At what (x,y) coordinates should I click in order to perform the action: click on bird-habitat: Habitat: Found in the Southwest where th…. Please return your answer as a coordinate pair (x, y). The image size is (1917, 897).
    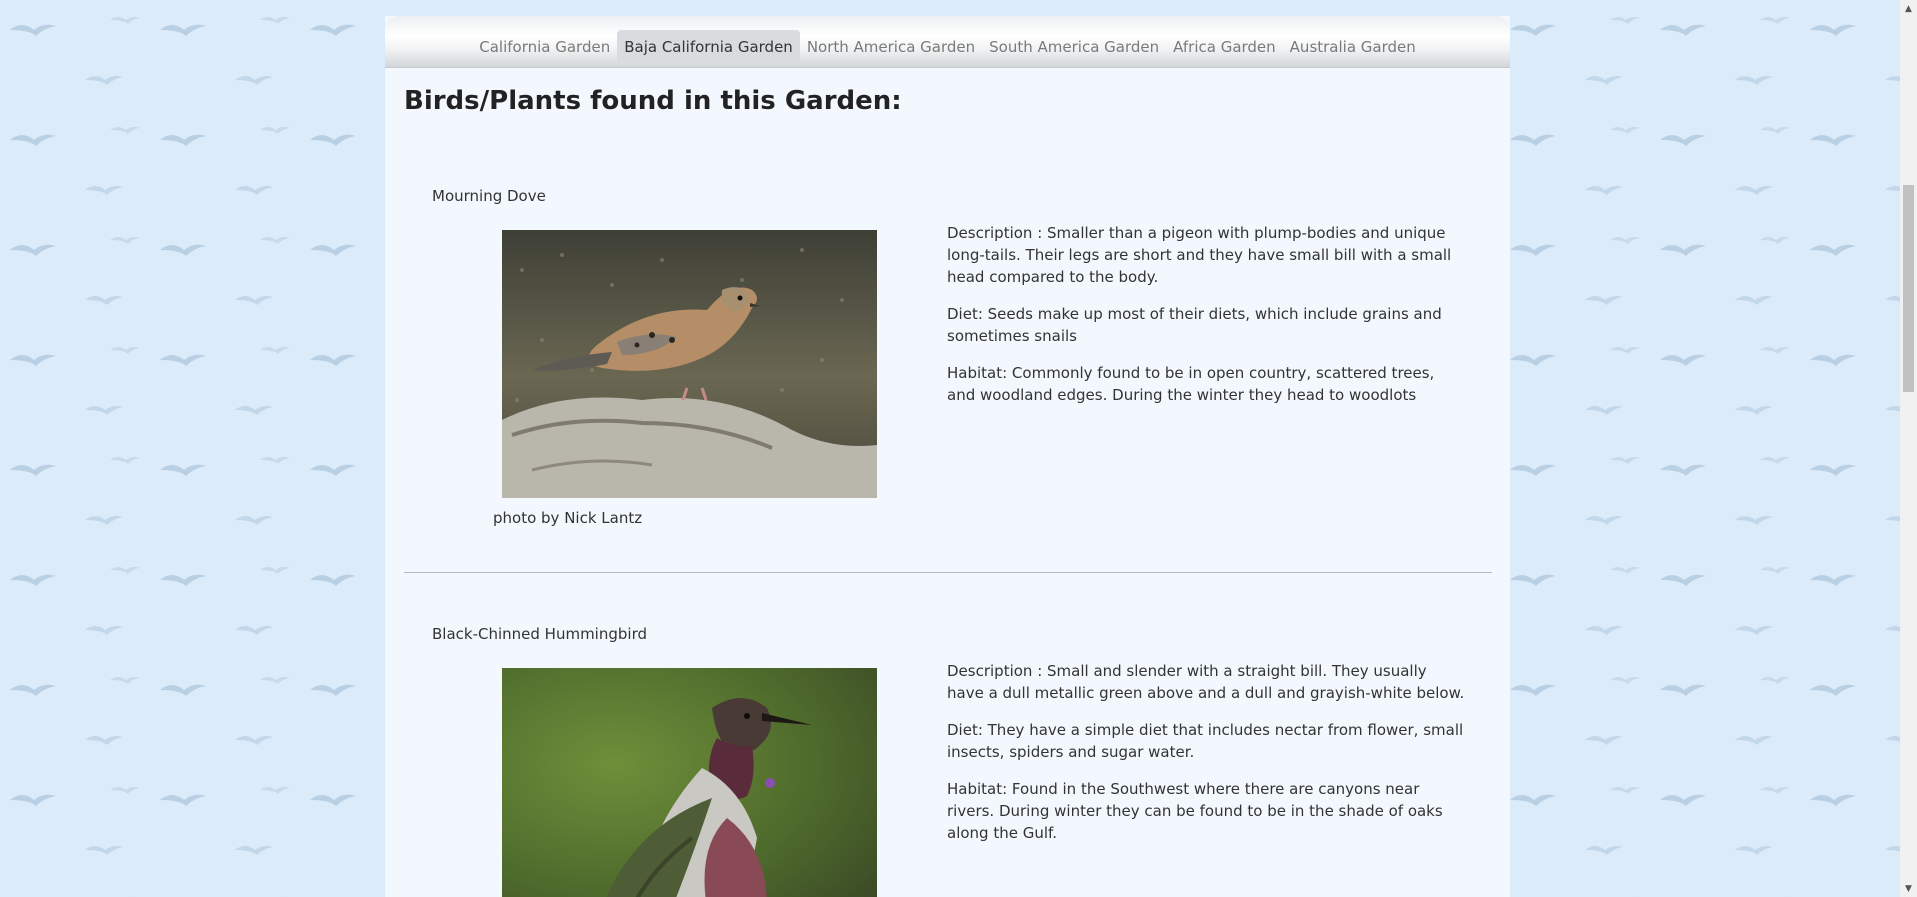
    Looking at the image, I should click on (1195, 811).